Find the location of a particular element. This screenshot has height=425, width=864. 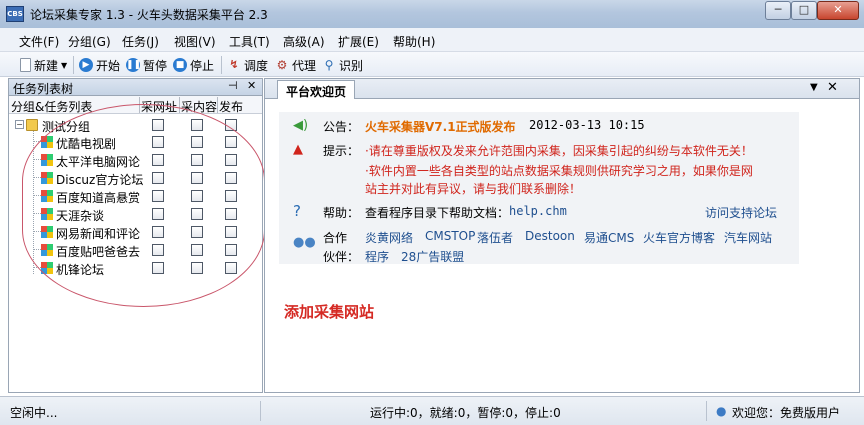

app-icon: CBS is located at coordinates (15, 14).